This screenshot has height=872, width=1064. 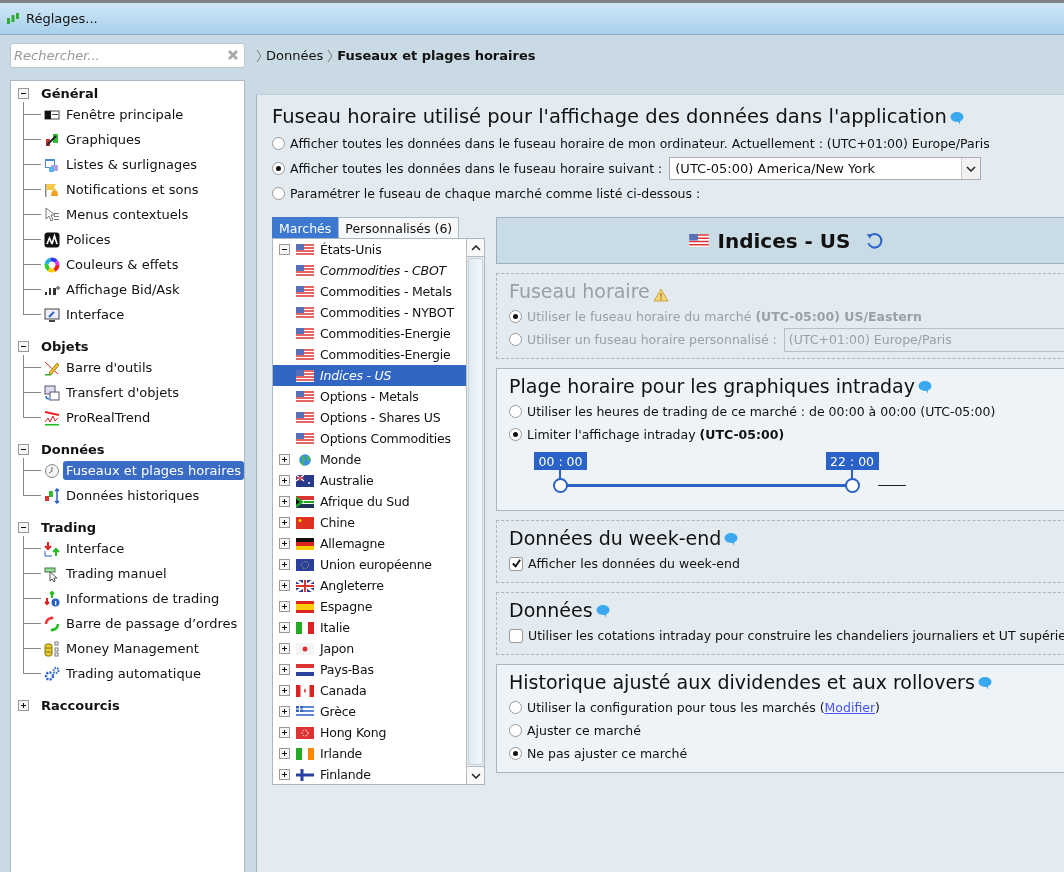 What do you see at coordinates (369, 291) in the screenshot?
I see `market-item: Commodities - Metals` at bounding box center [369, 291].